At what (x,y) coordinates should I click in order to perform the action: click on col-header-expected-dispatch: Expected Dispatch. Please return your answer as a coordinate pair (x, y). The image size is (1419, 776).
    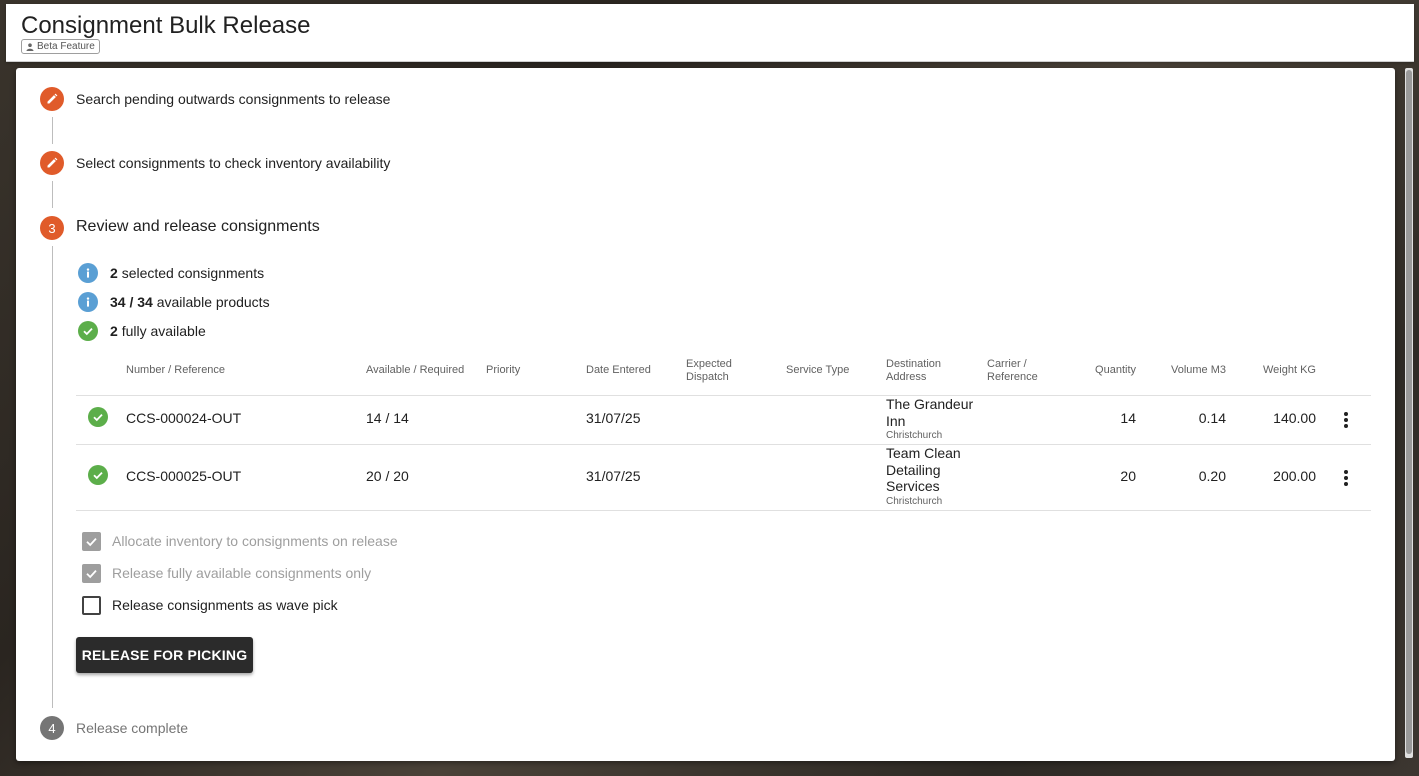
    Looking at the image, I should click on (709, 371).